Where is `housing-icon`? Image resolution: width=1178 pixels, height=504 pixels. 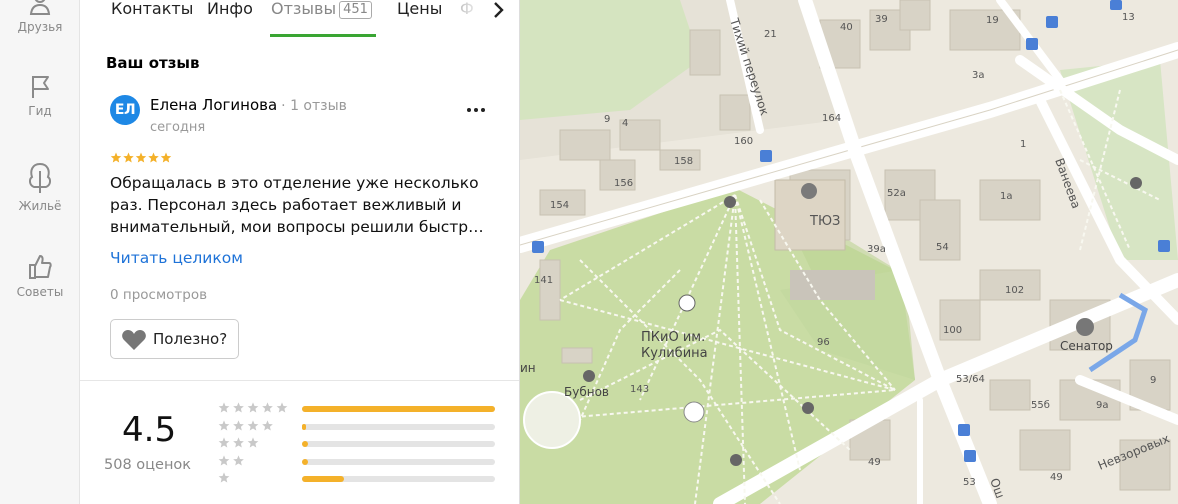
housing-icon is located at coordinates (40, 178).